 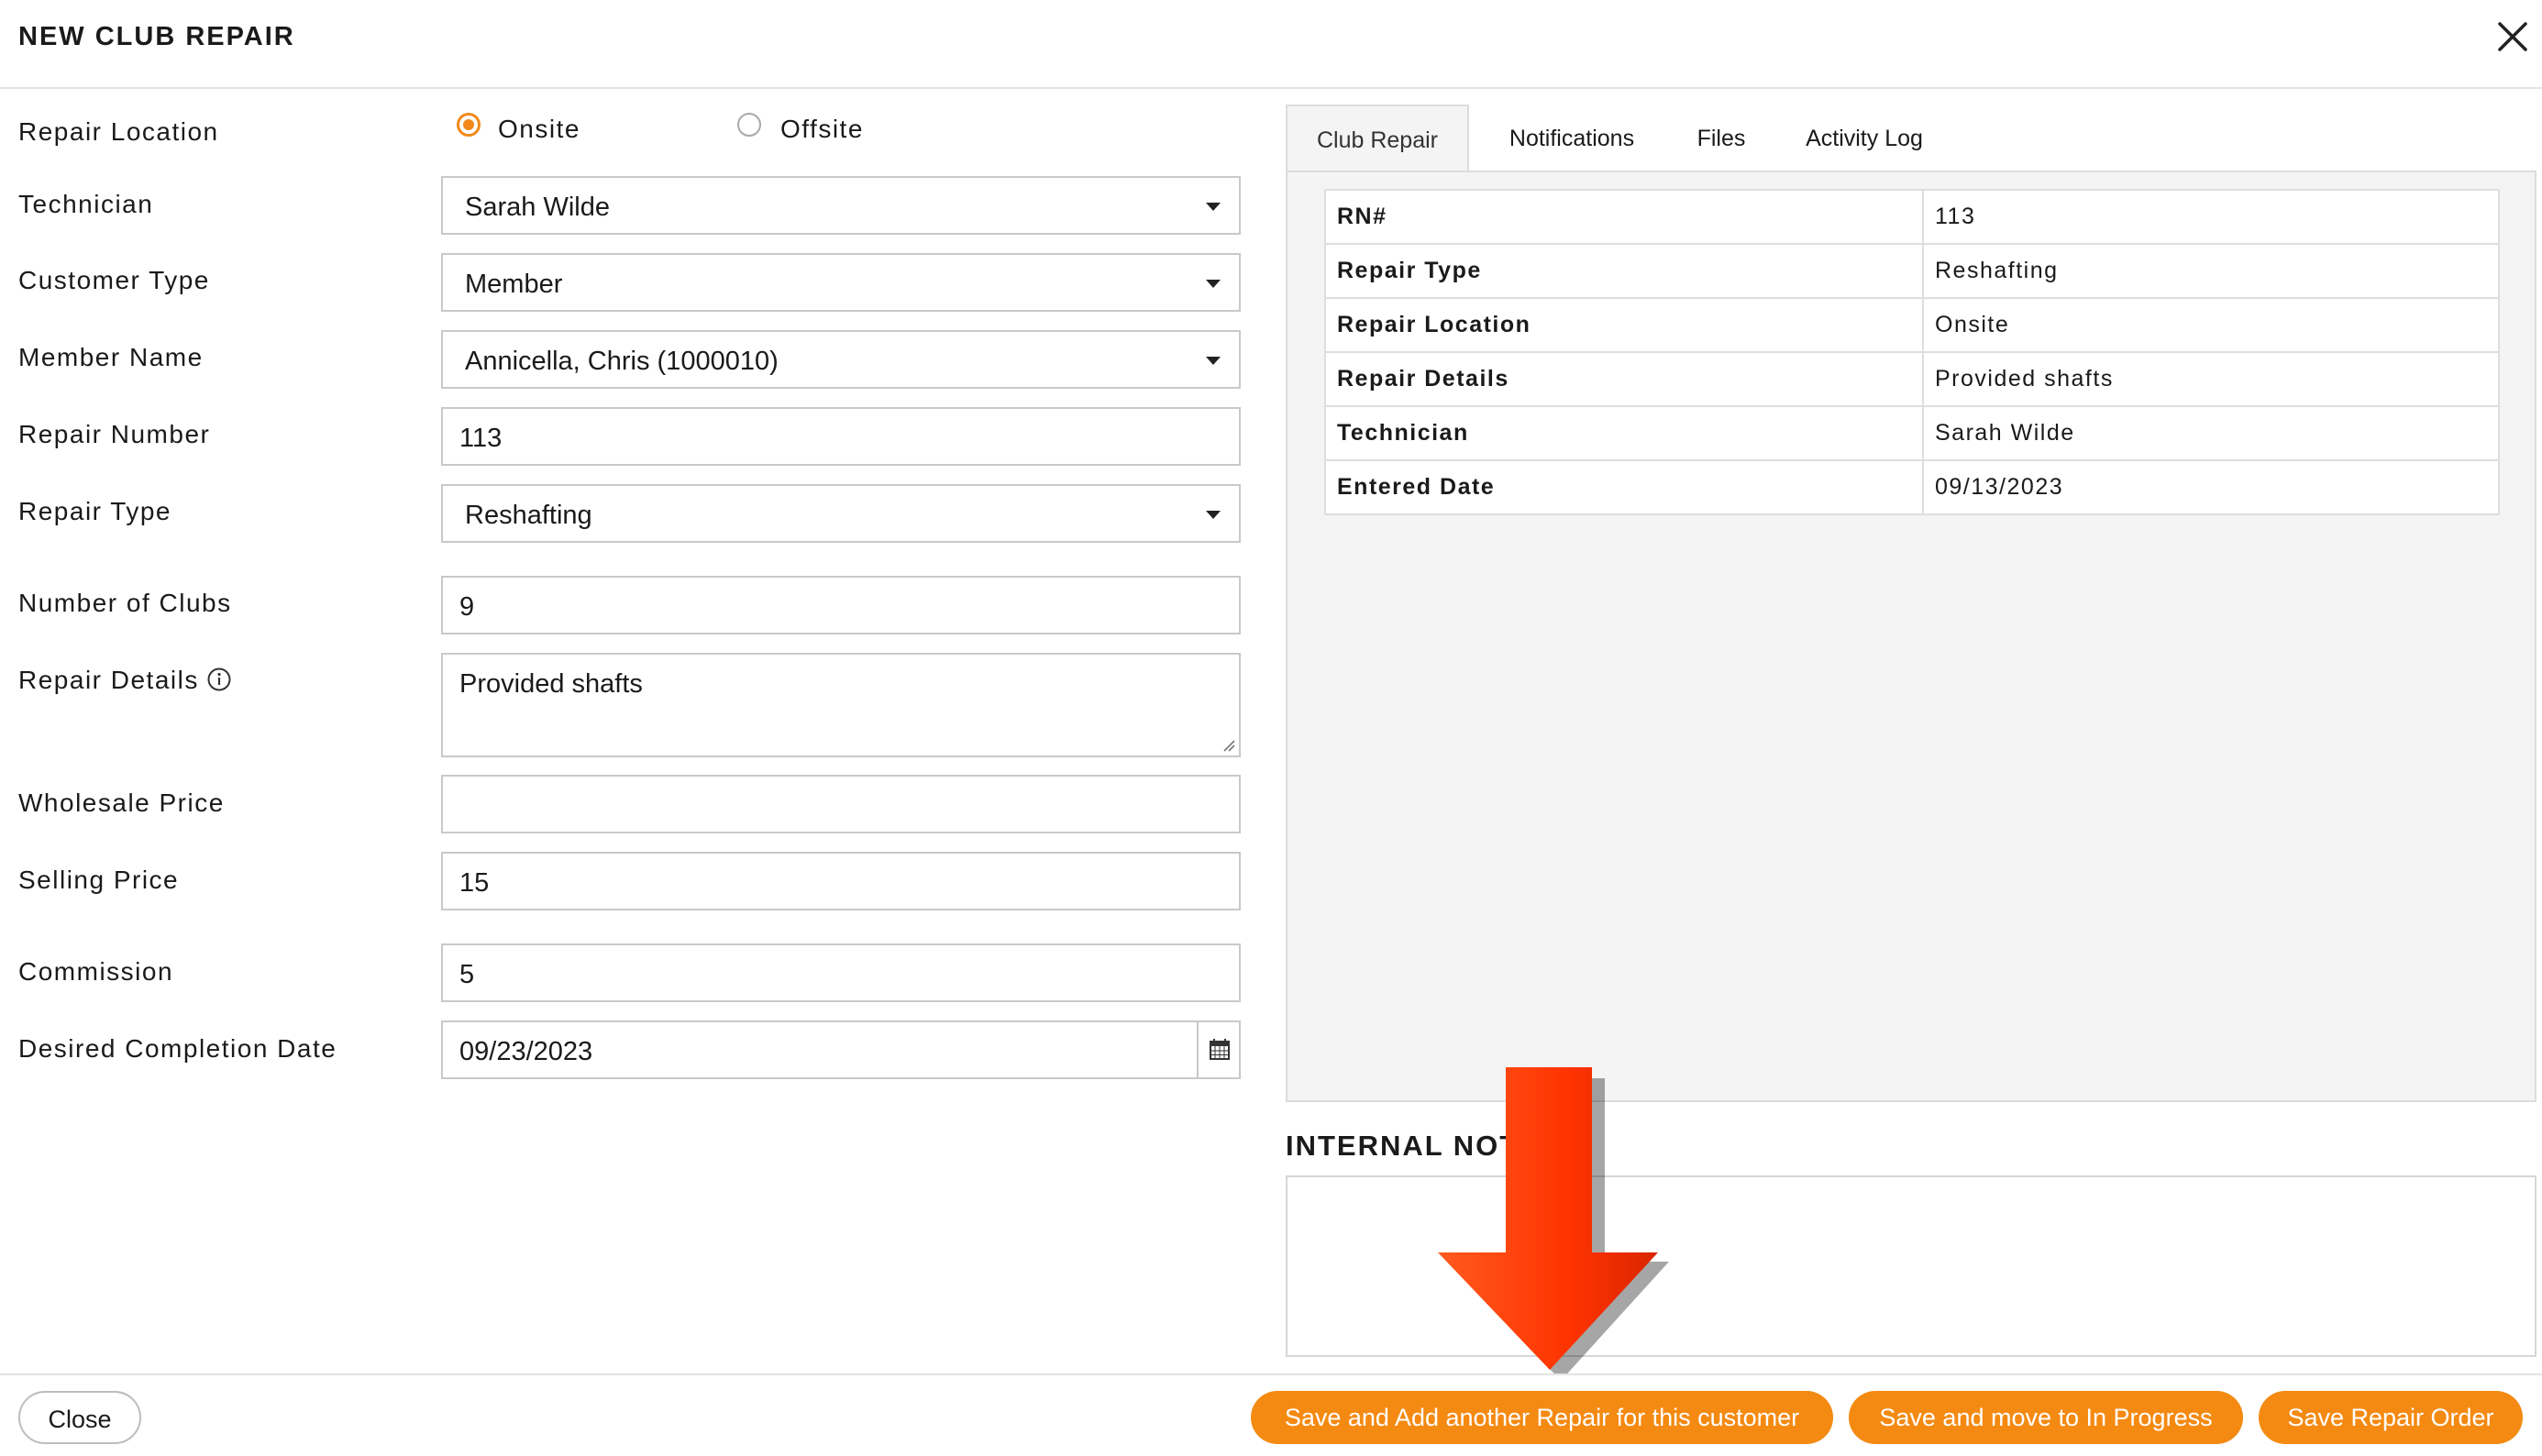 What do you see at coordinates (111, 357) in the screenshot?
I see `member-name-label: Member Name` at bounding box center [111, 357].